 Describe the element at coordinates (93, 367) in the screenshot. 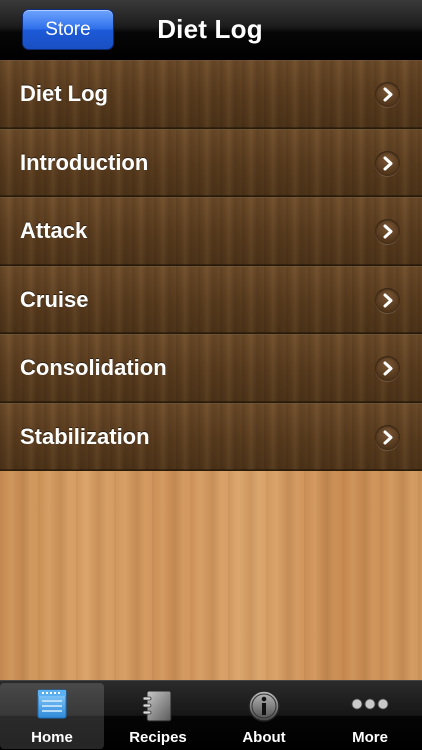

I see `list-item-label: Consolidation` at that location.